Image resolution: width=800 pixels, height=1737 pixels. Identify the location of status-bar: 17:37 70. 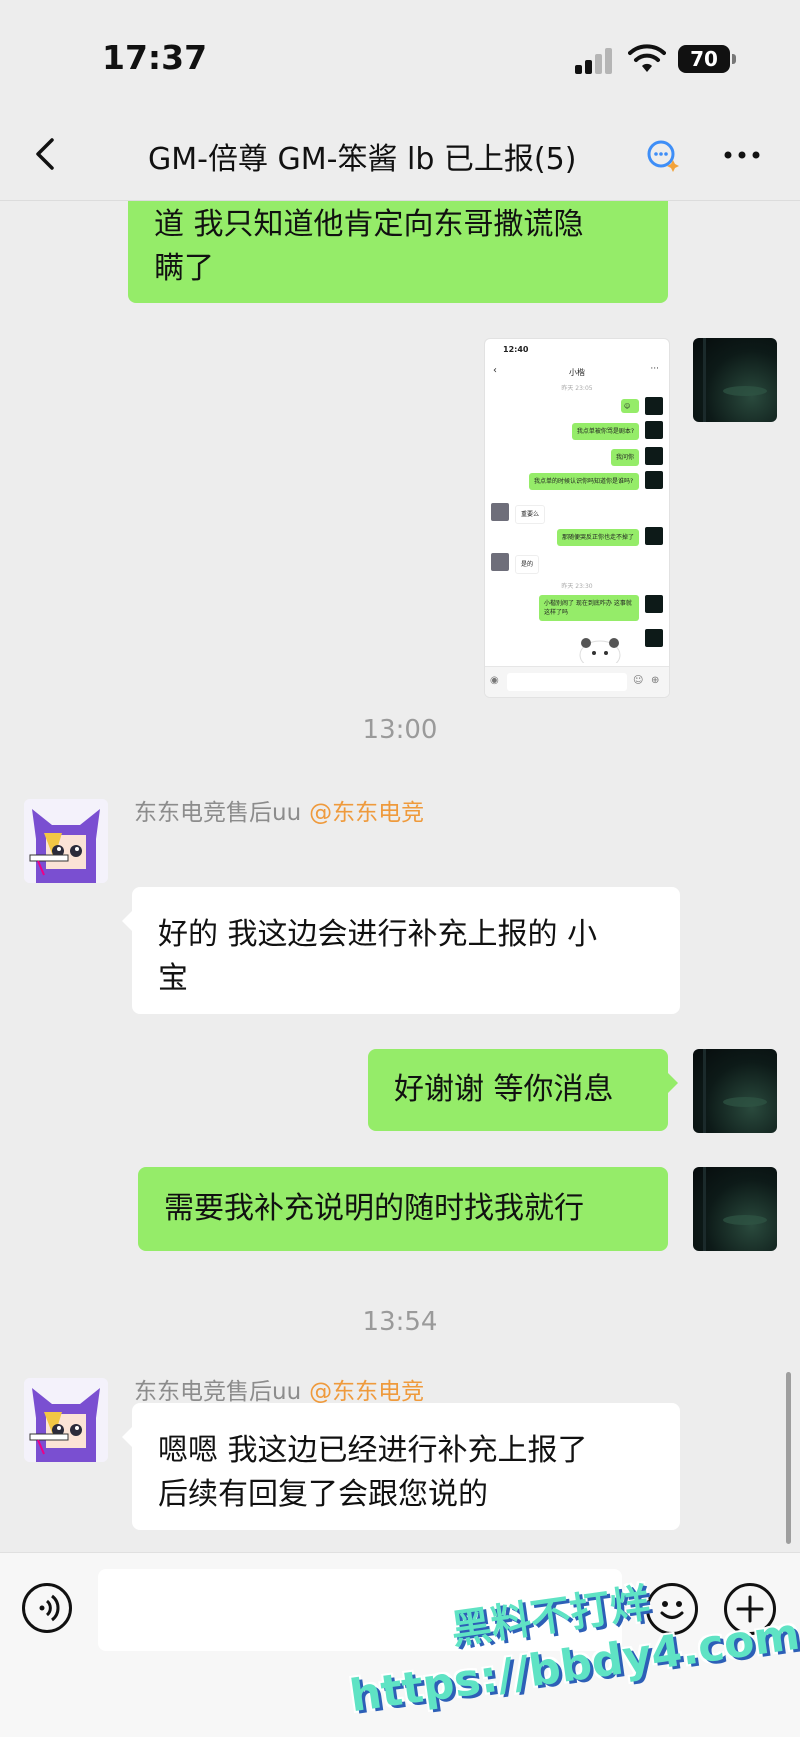
(400, 55).